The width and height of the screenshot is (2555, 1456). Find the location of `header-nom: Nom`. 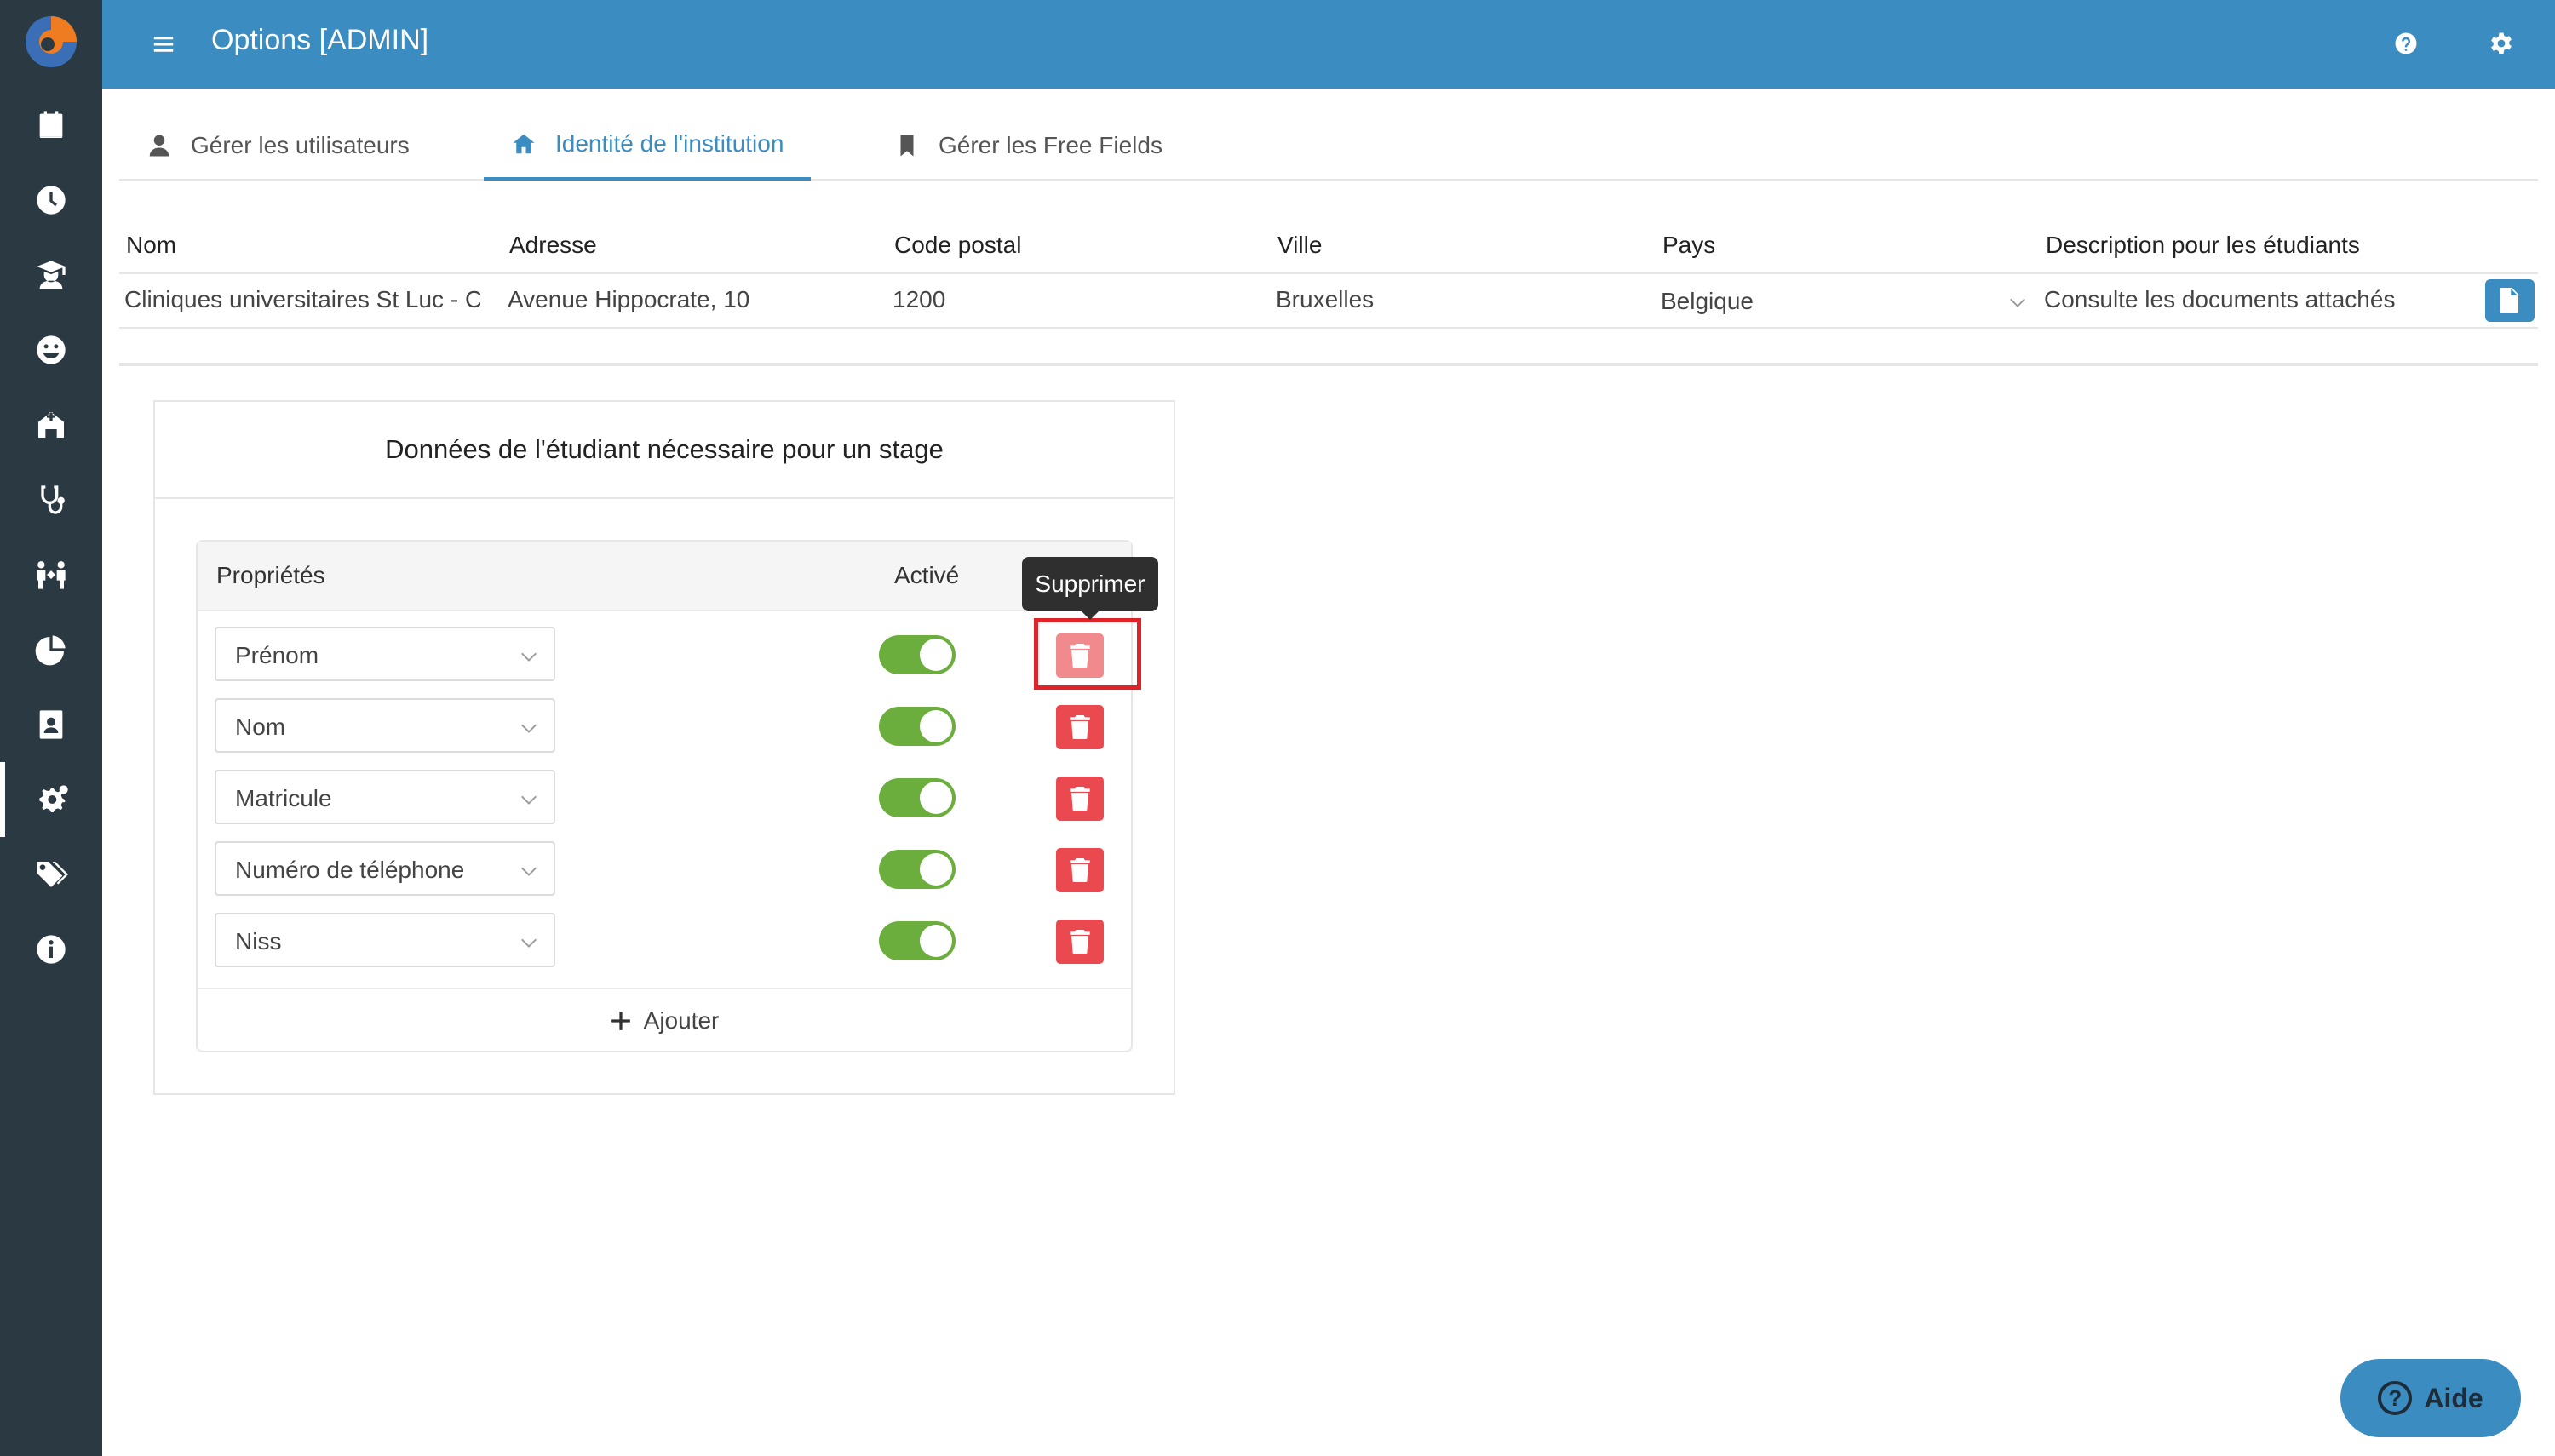

header-nom: Nom is located at coordinates (151, 245).